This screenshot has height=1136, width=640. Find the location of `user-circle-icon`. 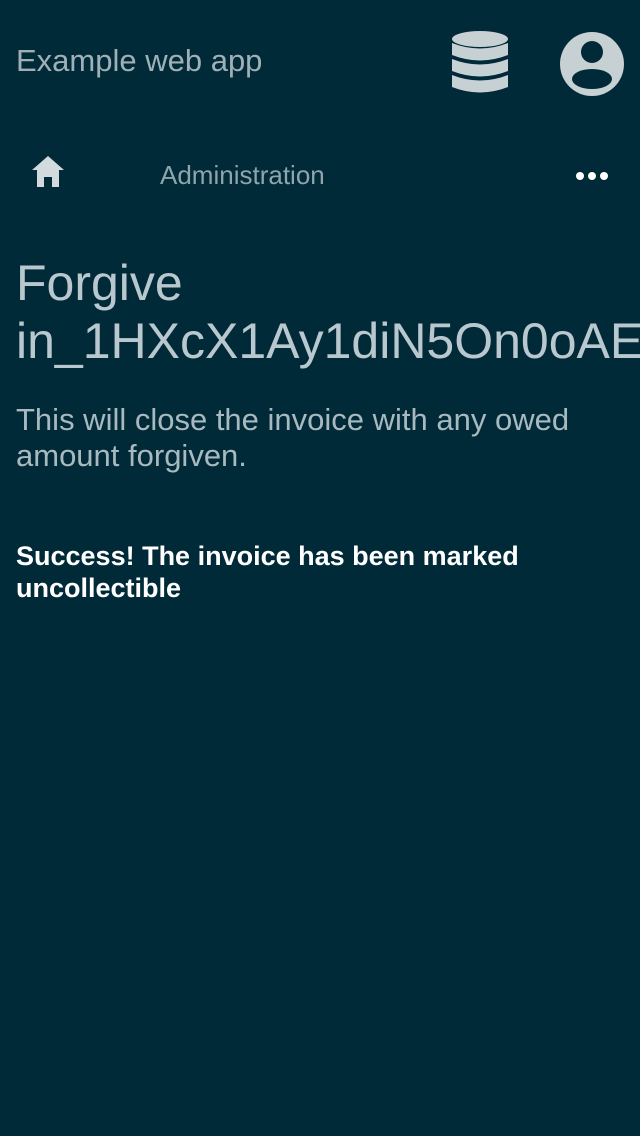

user-circle-icon is located at coordinates (592, 64).